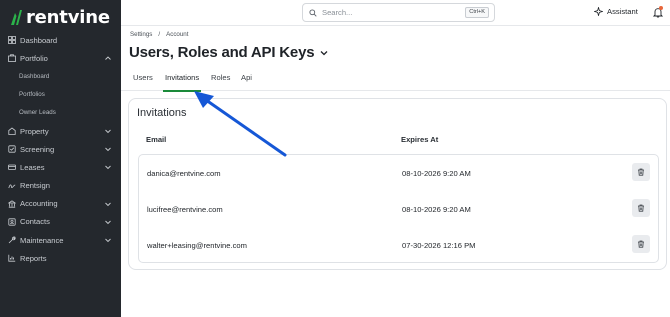 The height and width of the screenshot is (317, 670). Describe the element at coordinates (185, 209) in the screenshot. I see `invitation-email: lucifree@rentvine.com` at that location.